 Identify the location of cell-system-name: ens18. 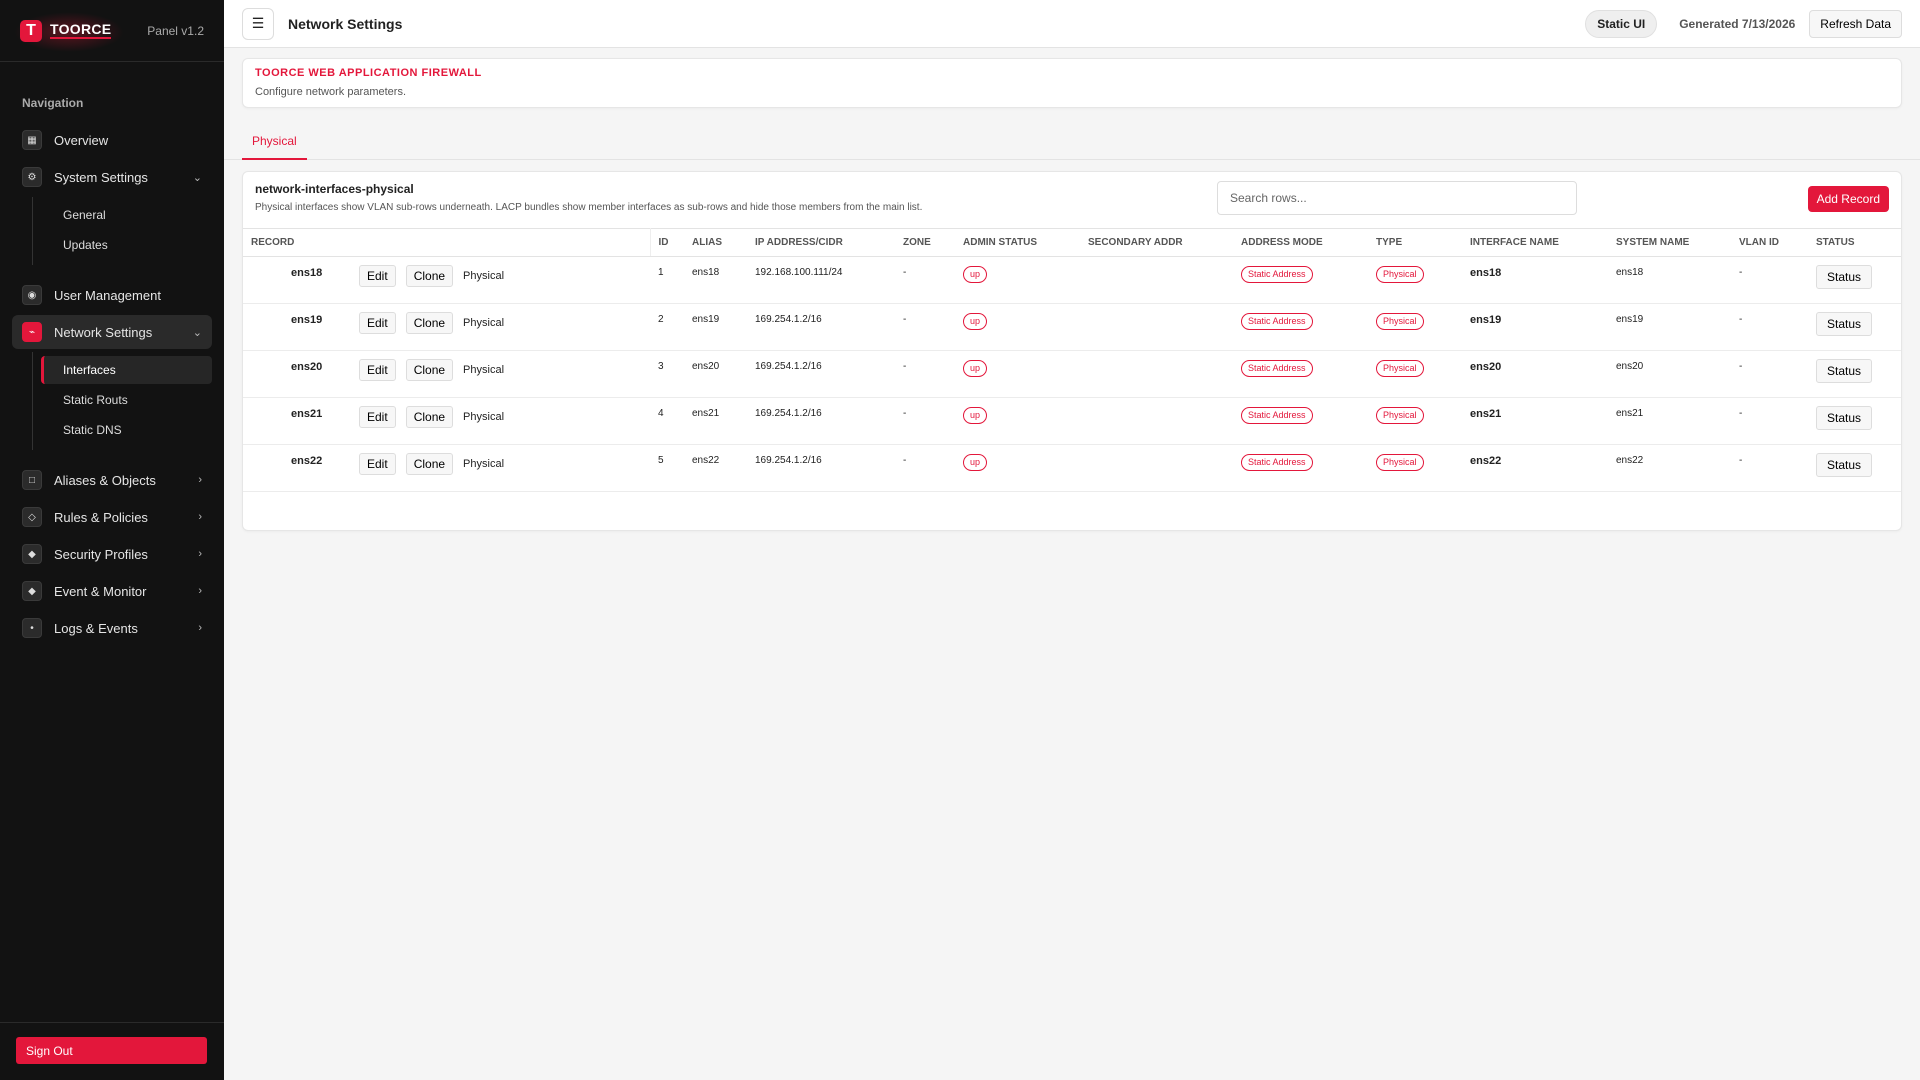
(1669, 280).